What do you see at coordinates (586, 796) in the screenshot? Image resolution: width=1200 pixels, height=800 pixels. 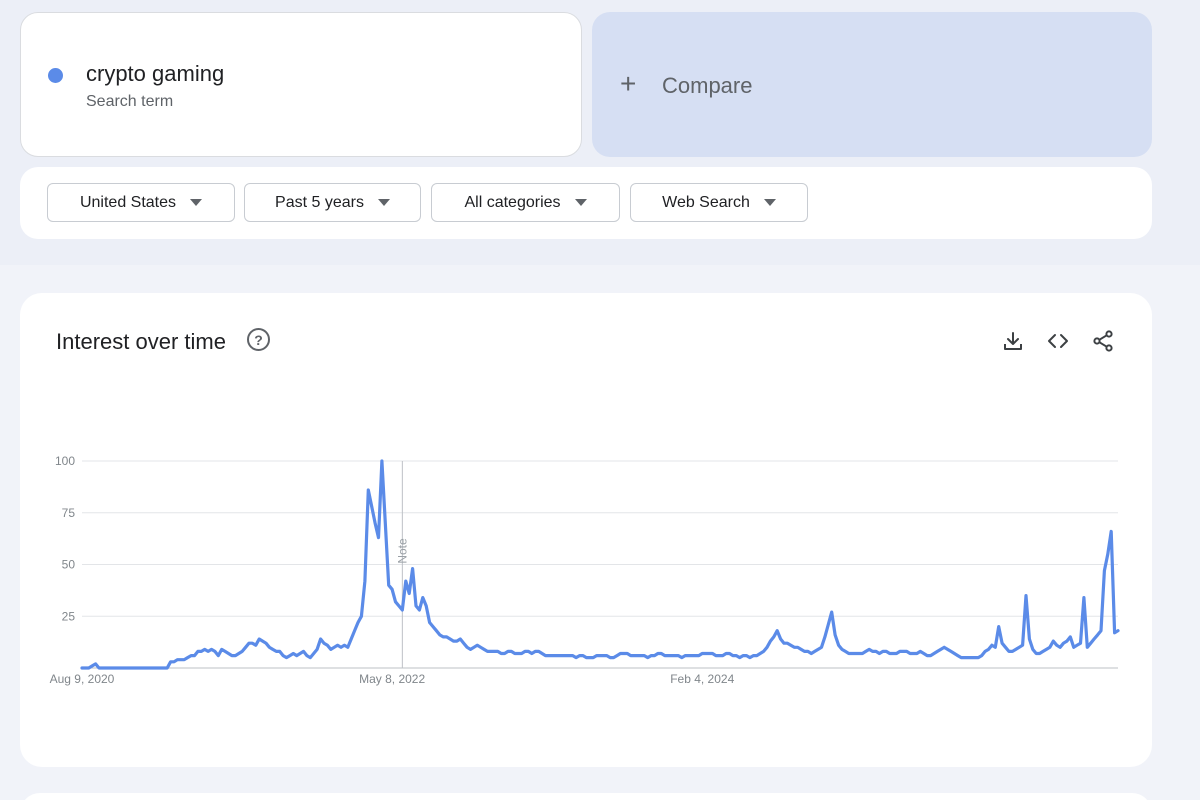 I see `next-section-card` at bounding box center [586, 796].